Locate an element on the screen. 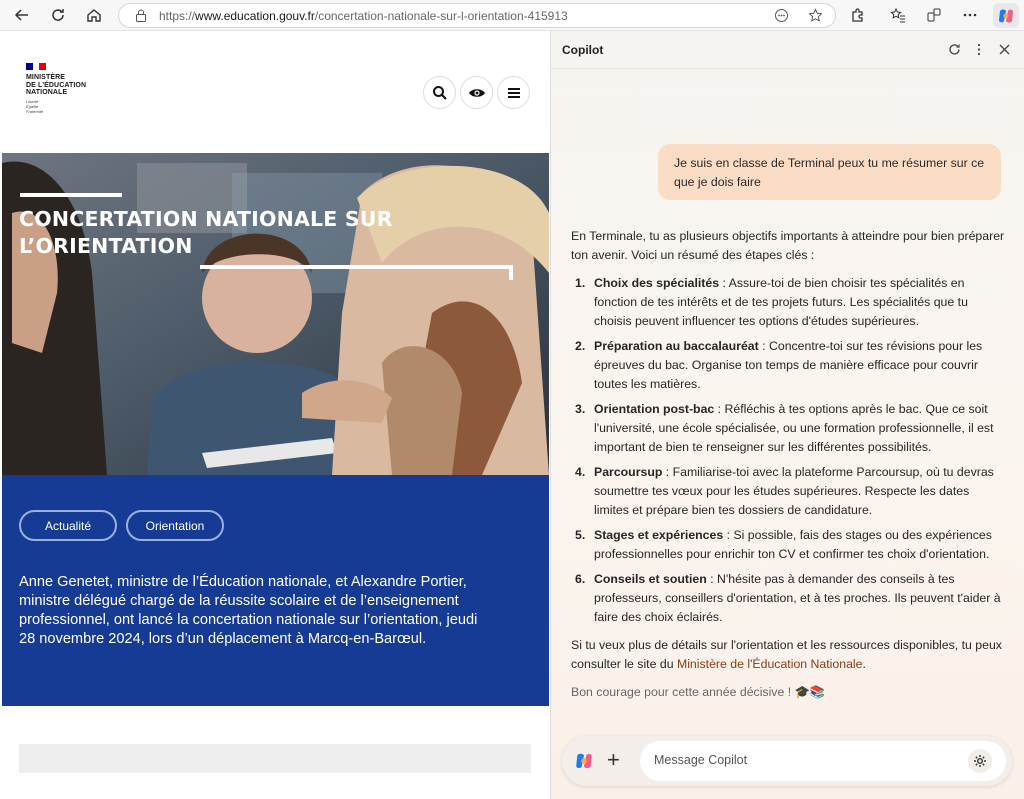 This screenshot has height=799, width=1024. logo-text: MINISTÈRE DE L'ÉDUCATION NATIONALE is located at coordinates (56, 85).